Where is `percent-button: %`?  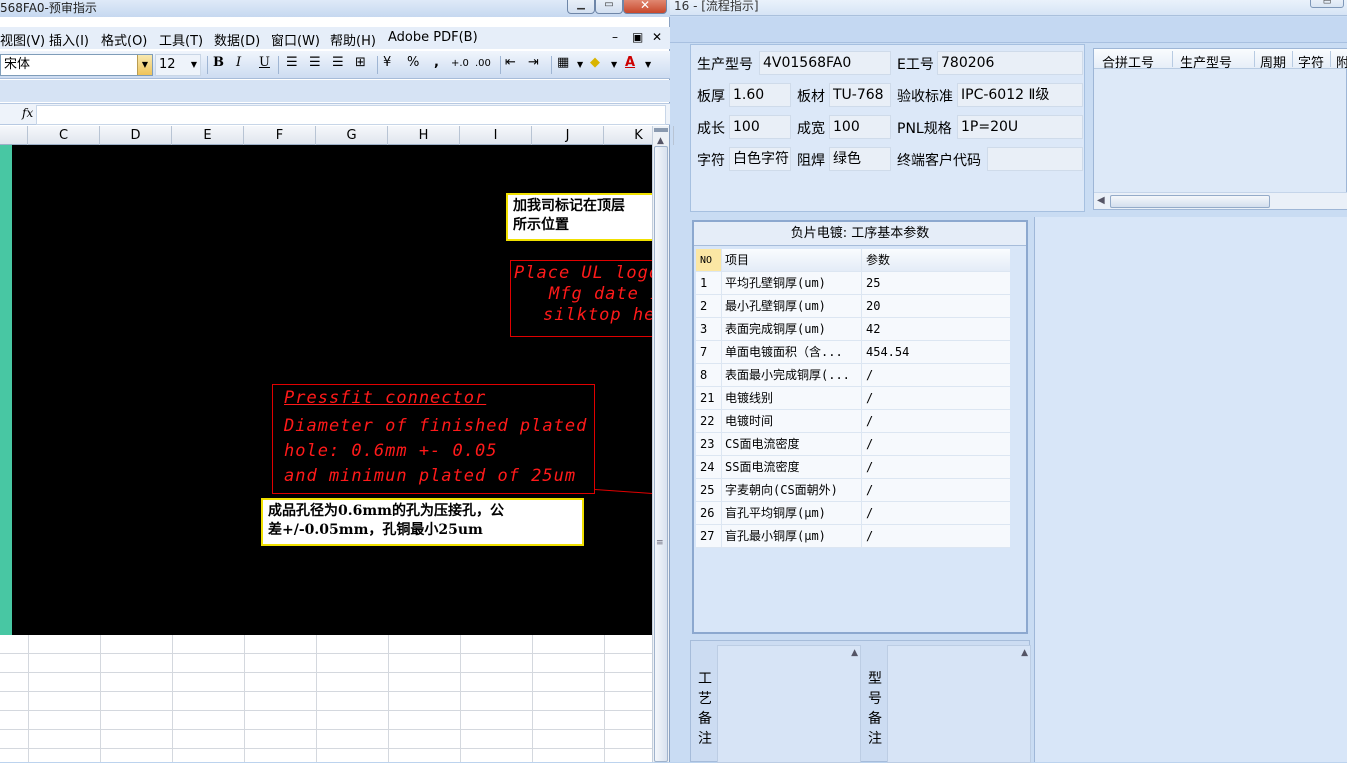
percent-button: % is located at coordinates (413, 62).